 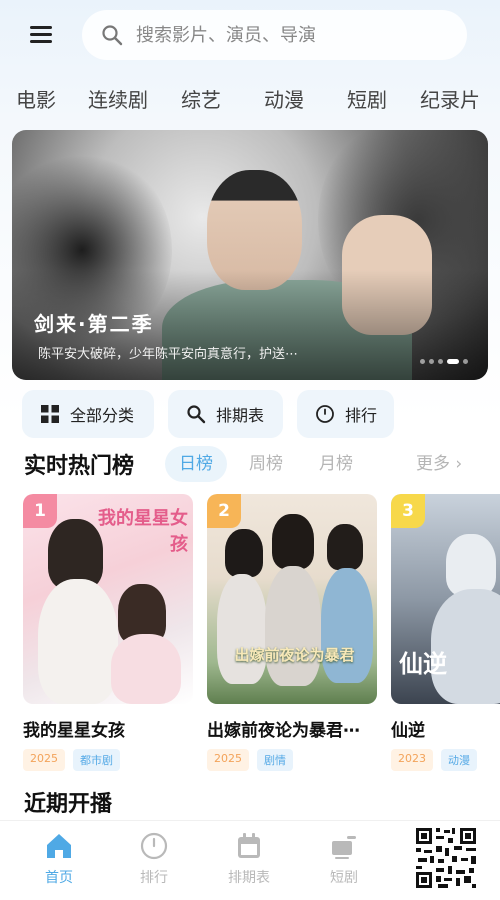 What do you see at coordinates (59, 859) in the screenshot?
I see `nav-home: 首页` at bounding box center [59, 859].